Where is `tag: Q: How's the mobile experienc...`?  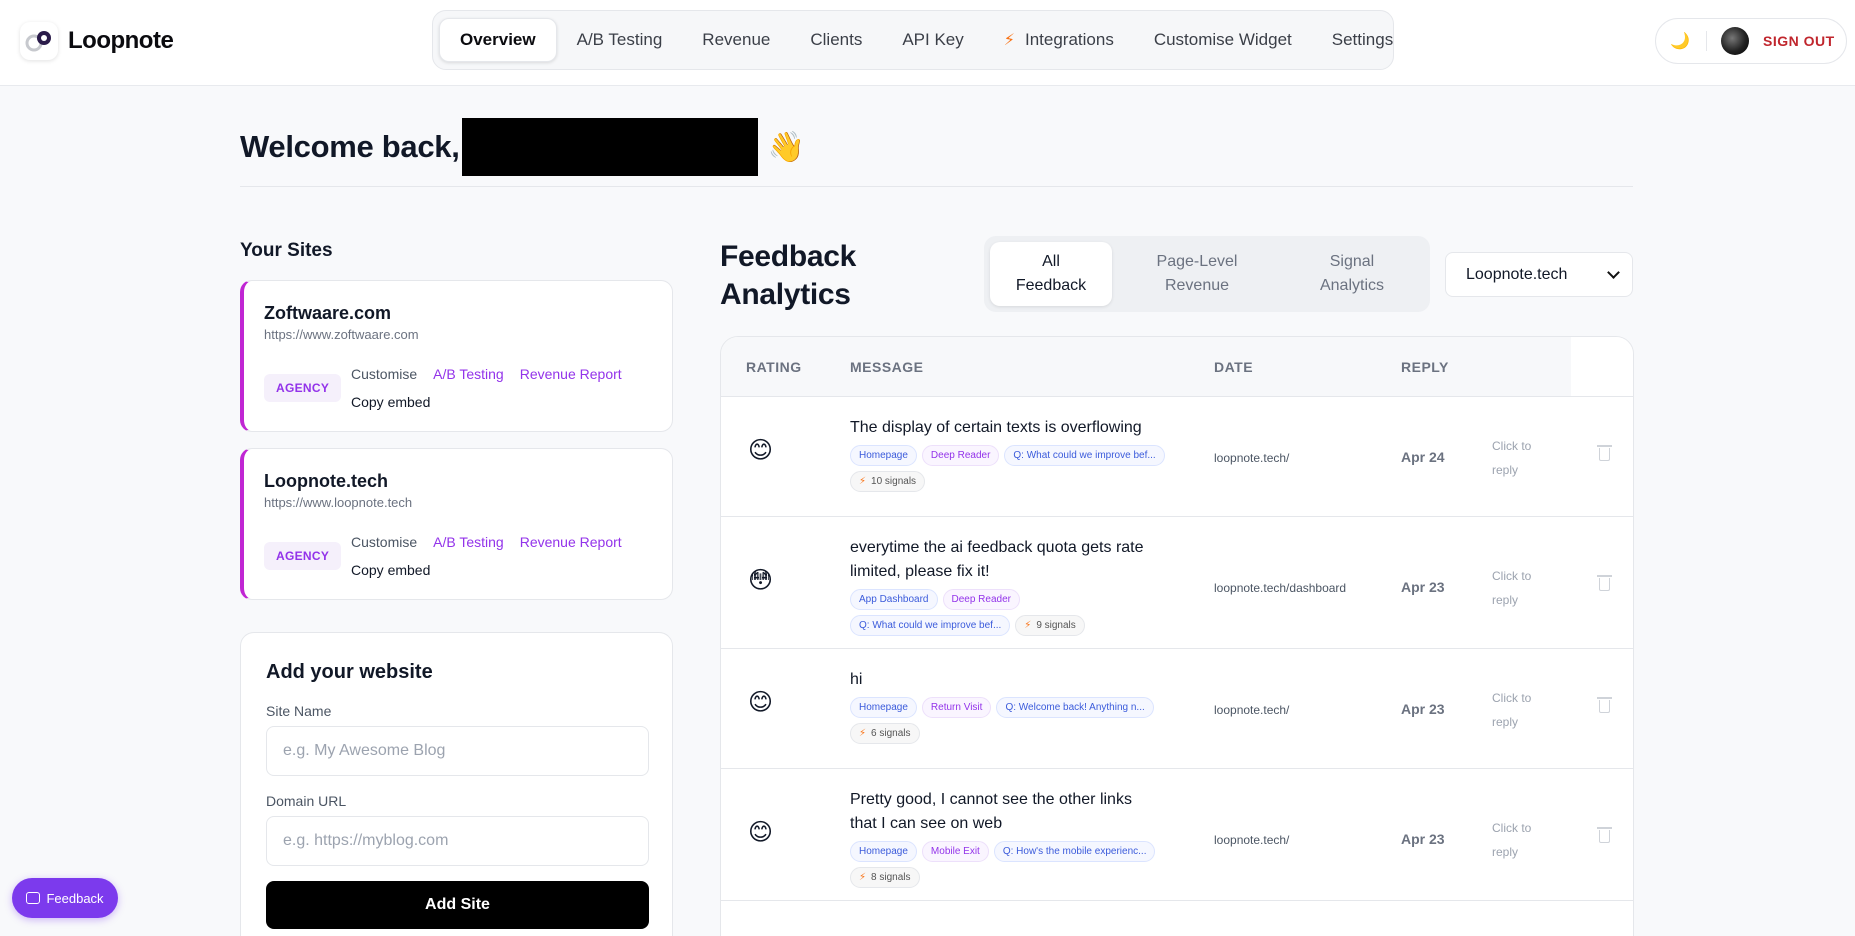
tag: Q: How's the mobile experienc... is located at coordinates (1074, 851).